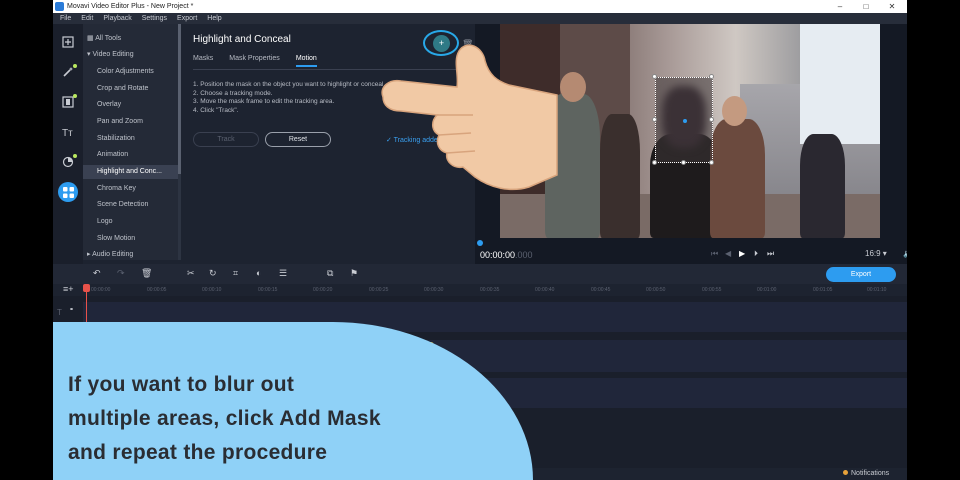  Describe the element at coordinates (121, 273) in the screenshot. I see `redo-icon: ↷` at that location.